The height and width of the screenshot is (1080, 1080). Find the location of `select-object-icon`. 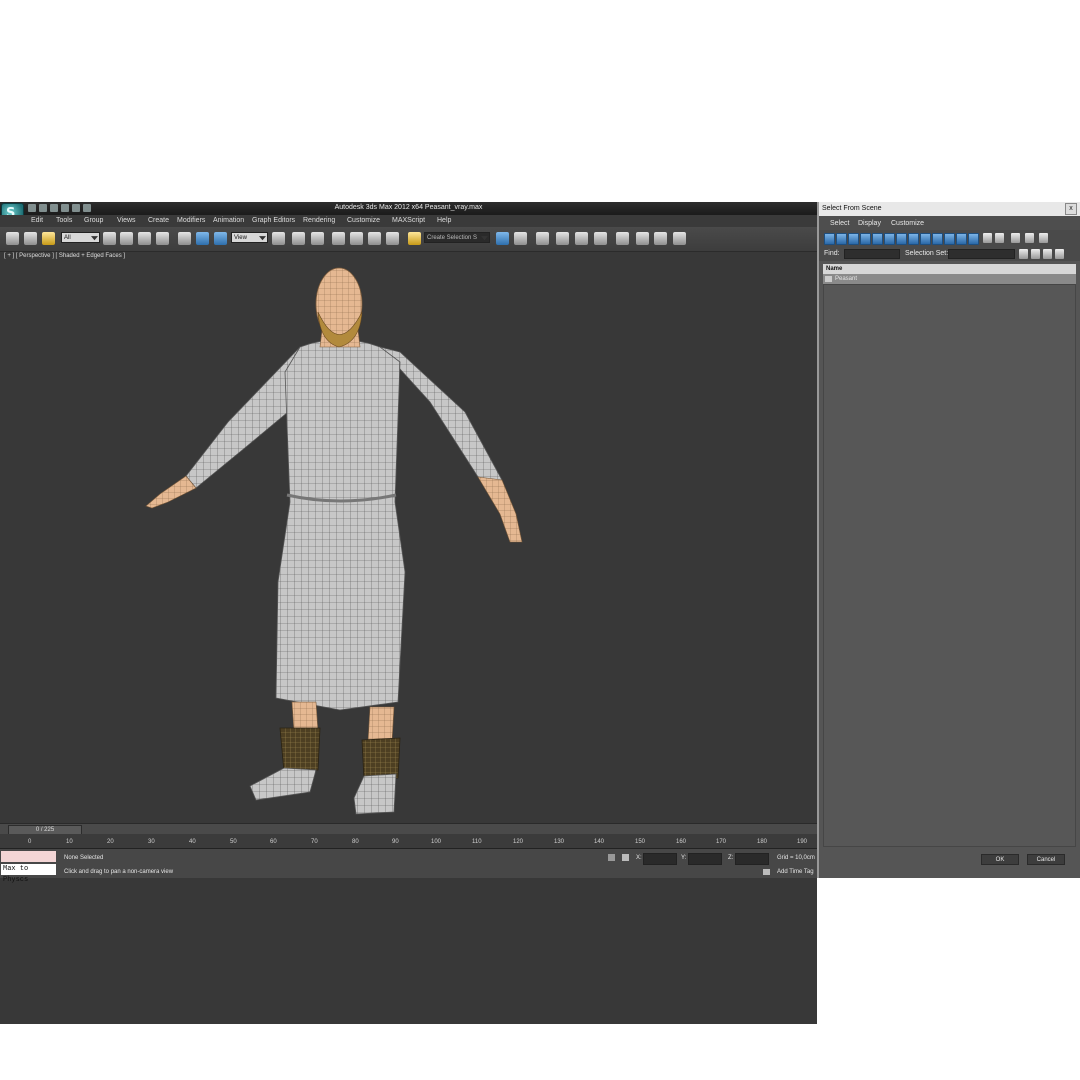

select-object-icon is located at coordinates (109, 238).